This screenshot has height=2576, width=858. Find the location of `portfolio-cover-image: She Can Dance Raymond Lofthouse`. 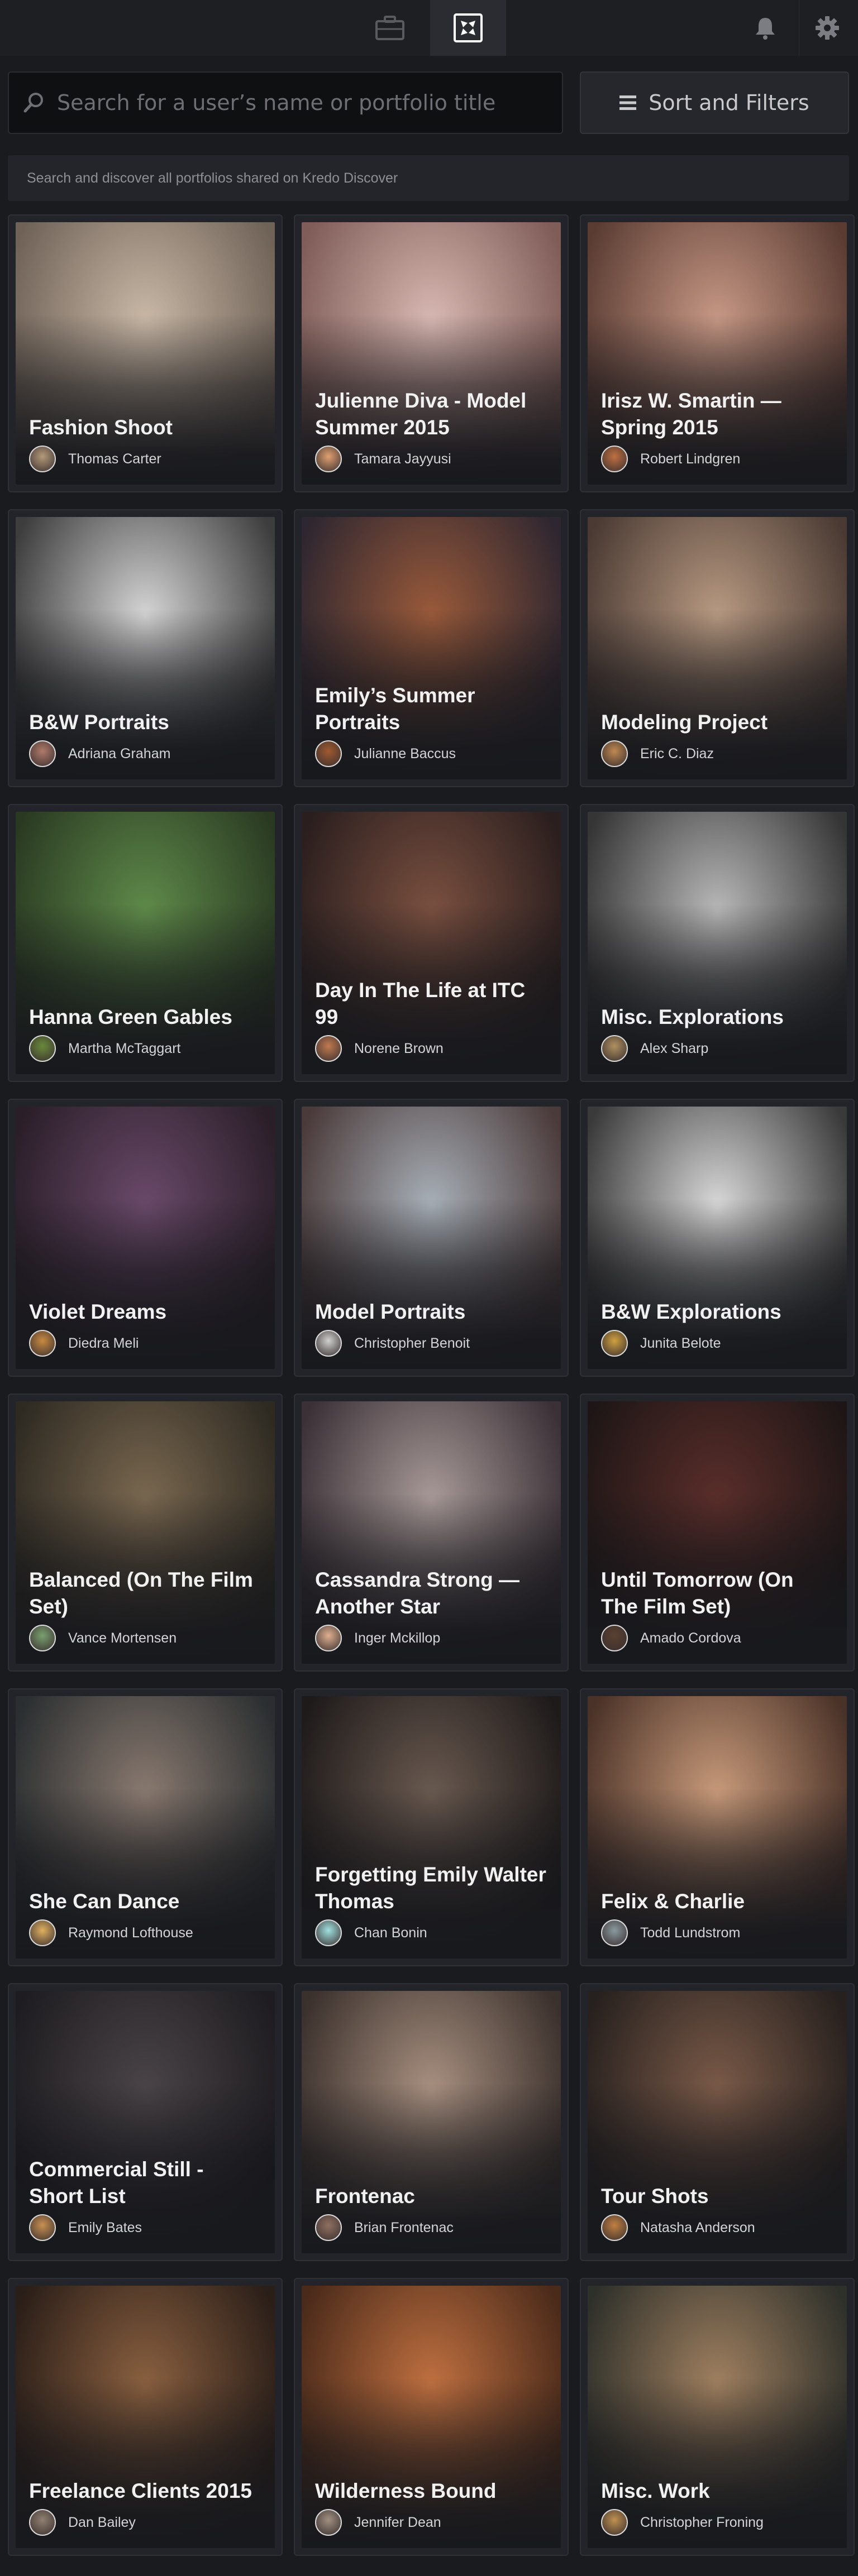

portfolio-cover-image: She Can Dance Raymond Lofthouse is located at coordinates (145, 1827).